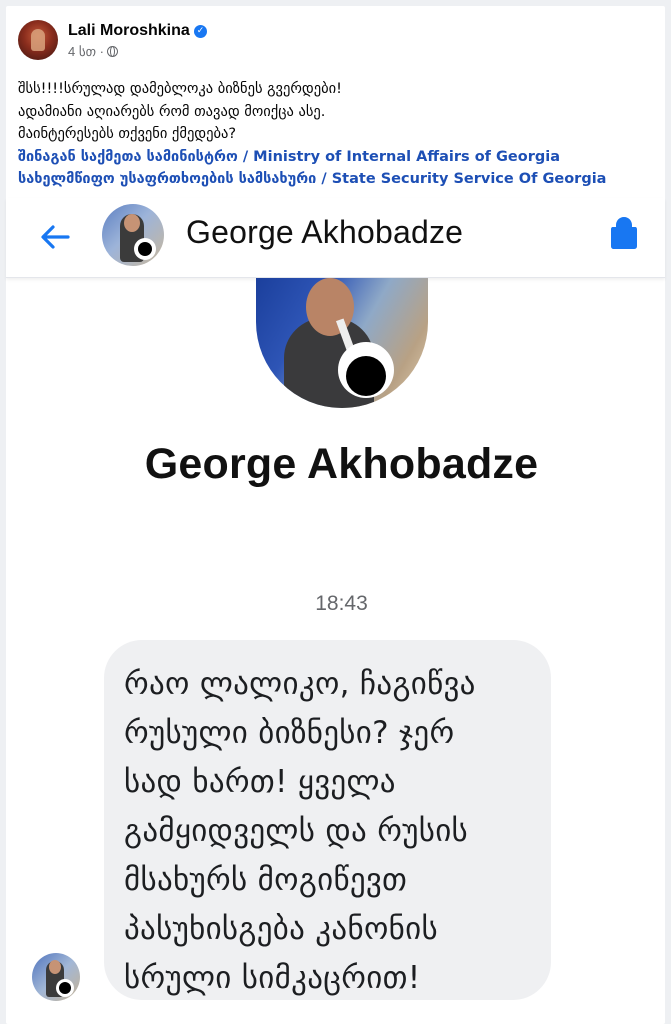 The width and height of the screenshot is (671, 1024). I want to click on contact-avatar, so click(133, 235).